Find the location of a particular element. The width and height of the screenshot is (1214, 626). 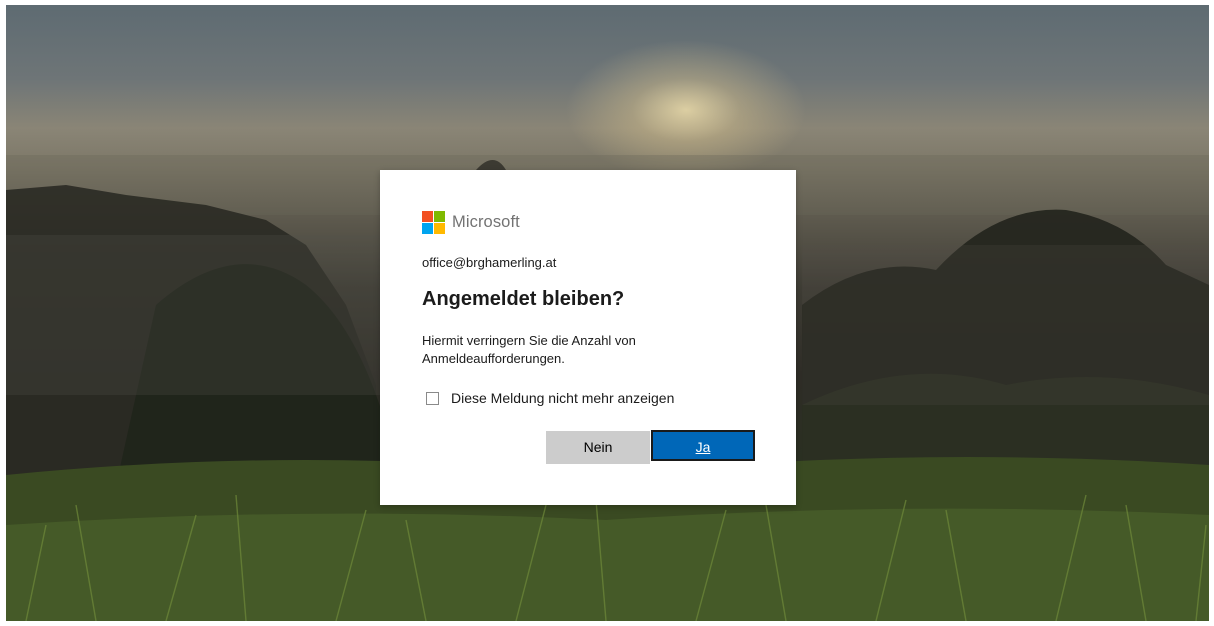

logo-square-blue is located at coordinates (427, 228).